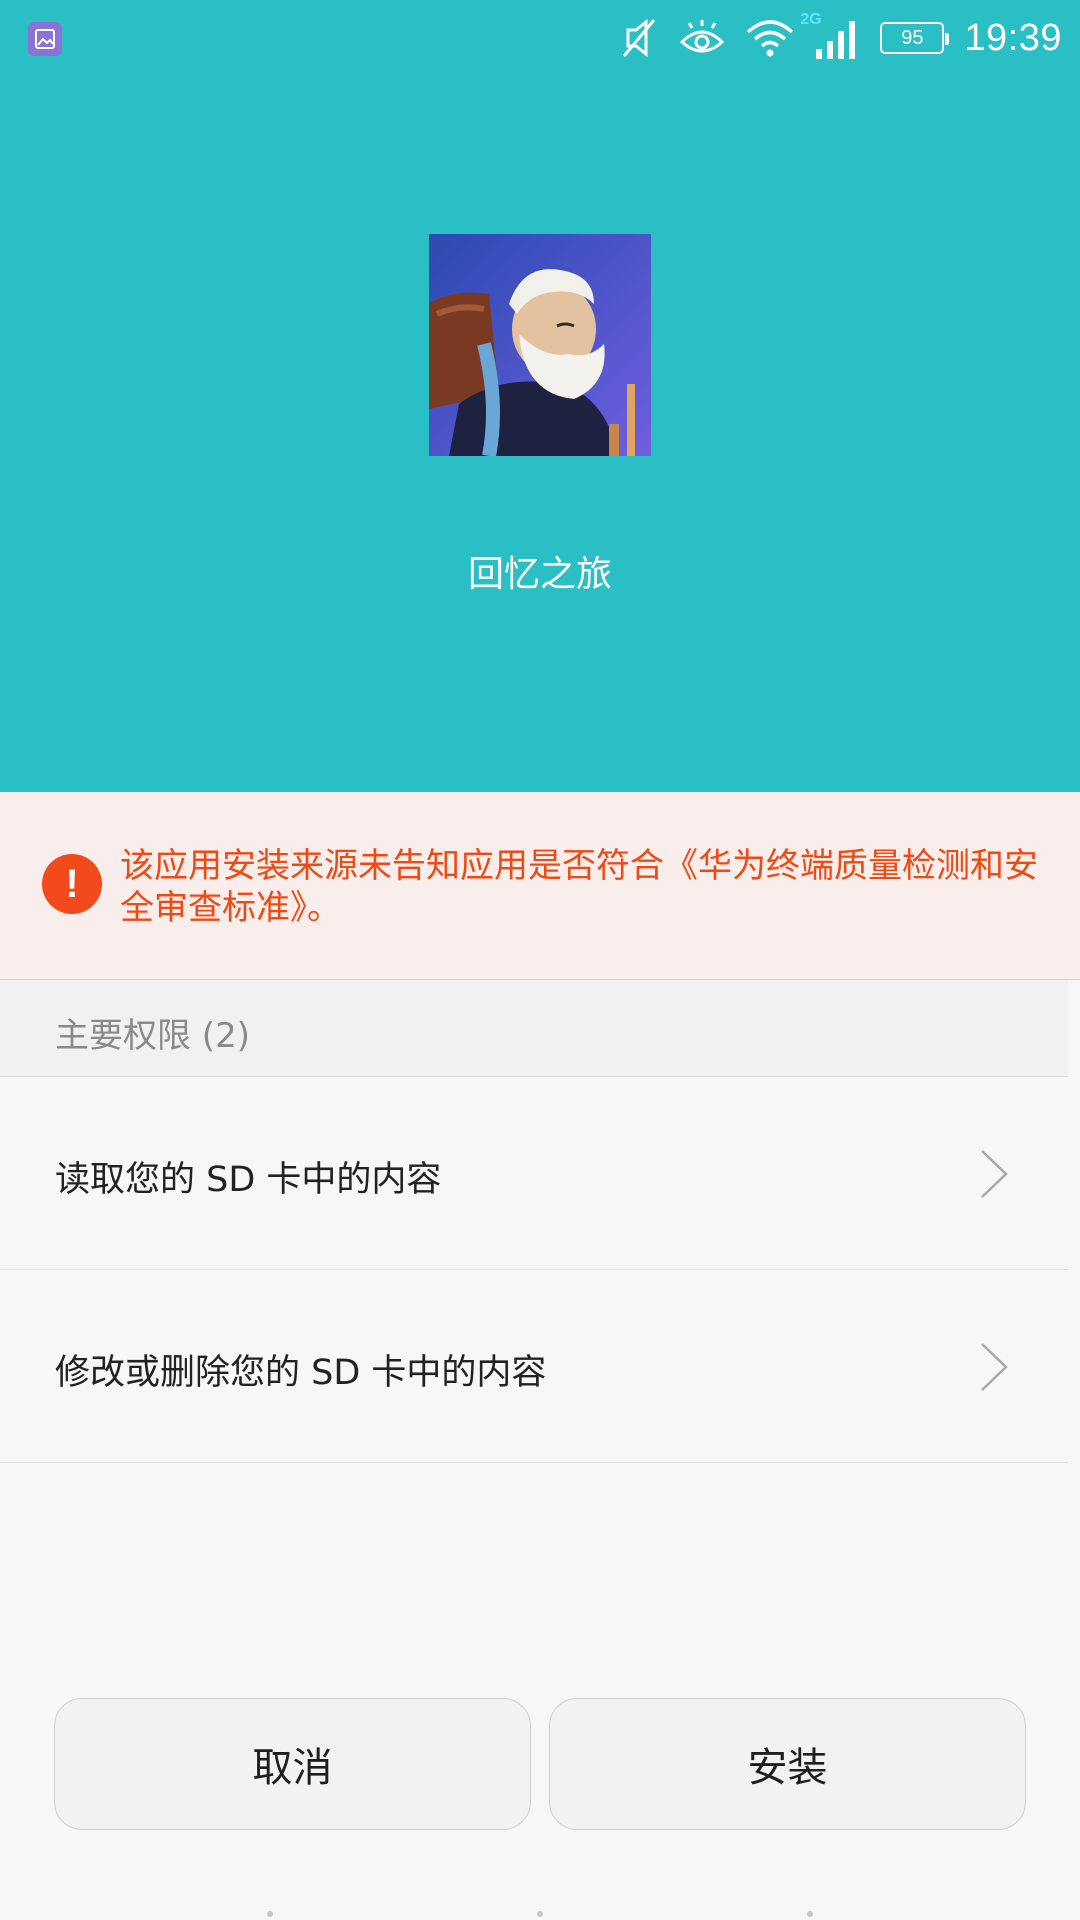 Image resolution: width=1080 pixels, height=1920 pixels. Describe the element at coordinates (270, 1914) in the screenshot. I see `nav-back-indicator` at that location.